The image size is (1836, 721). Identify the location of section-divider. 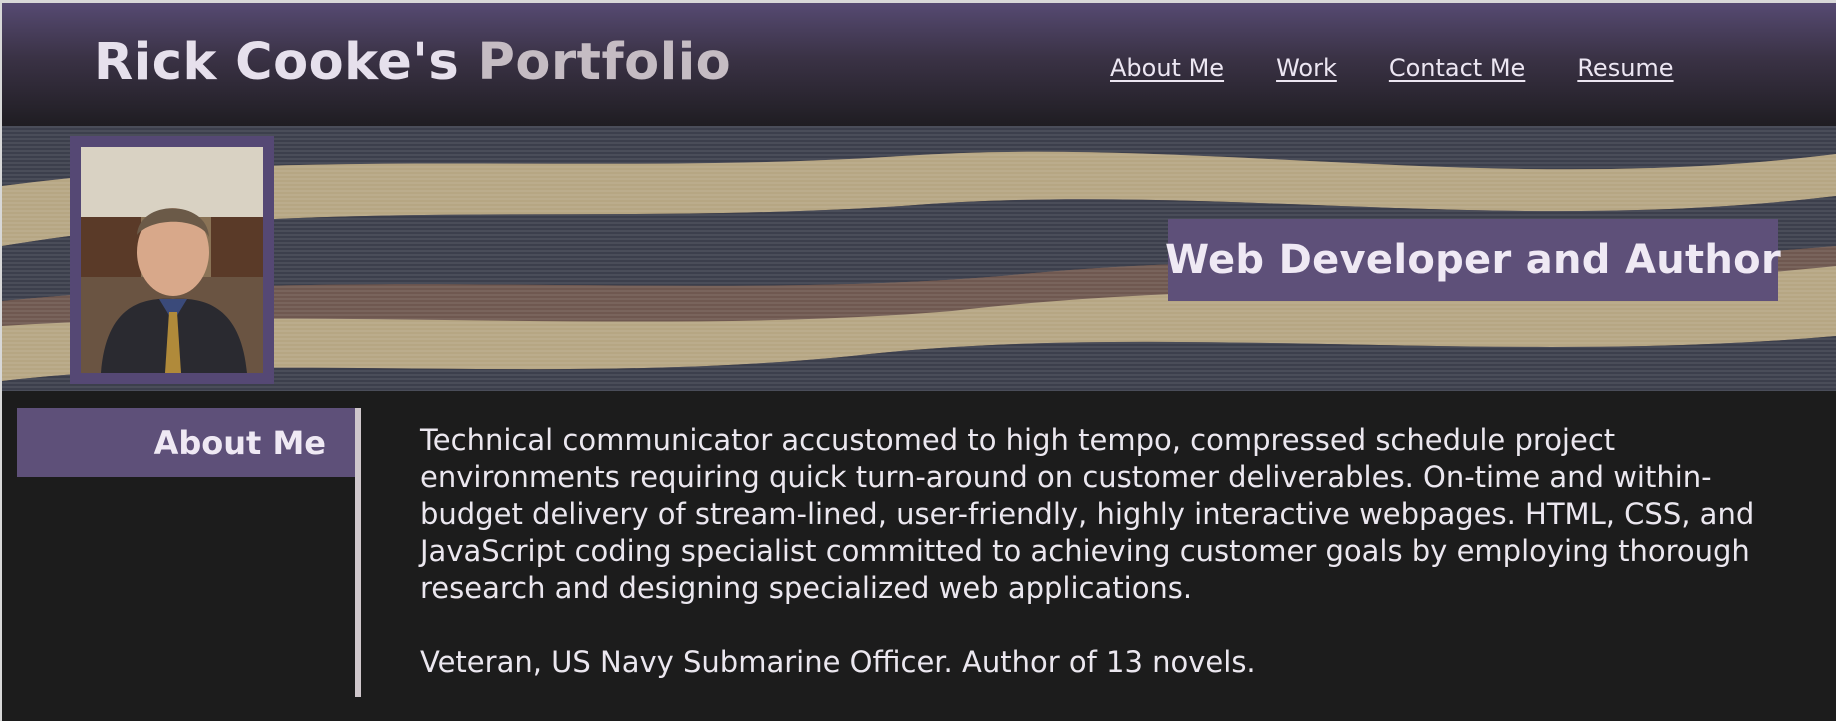
(358, 552).